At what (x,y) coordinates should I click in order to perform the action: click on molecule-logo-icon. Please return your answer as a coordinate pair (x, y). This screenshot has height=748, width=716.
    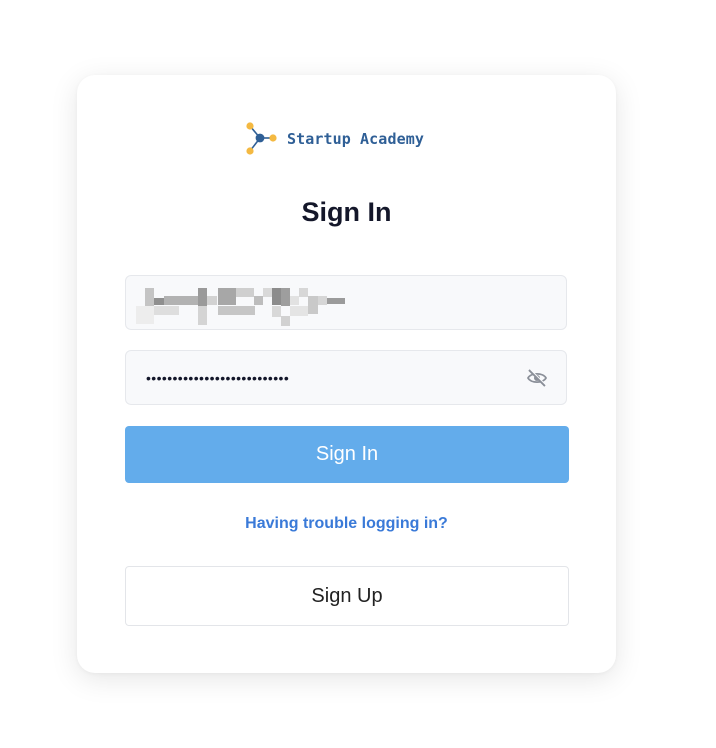
    Looking at the image, I should click on (262, 139).